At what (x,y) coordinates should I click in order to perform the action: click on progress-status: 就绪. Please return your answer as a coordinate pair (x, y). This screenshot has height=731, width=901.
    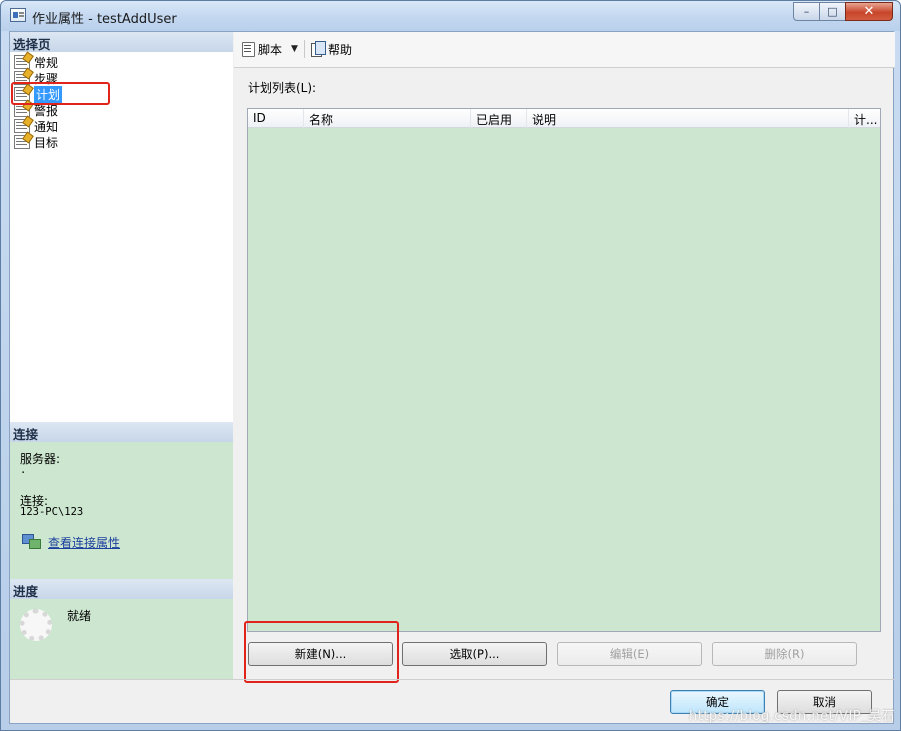
    Looking at the image, I should click on (79, 616).